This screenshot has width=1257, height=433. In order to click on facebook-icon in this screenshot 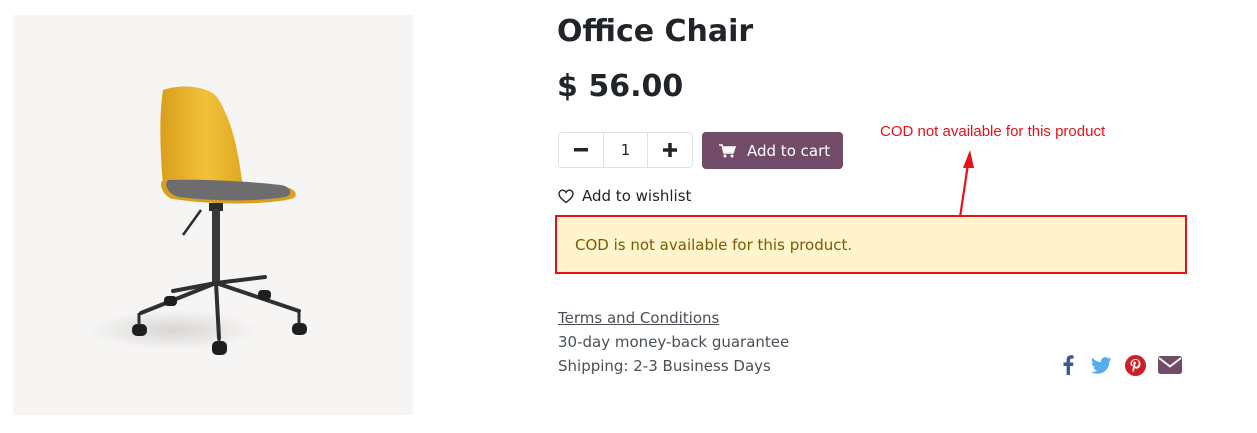, I will do `click(1068, 365)`.